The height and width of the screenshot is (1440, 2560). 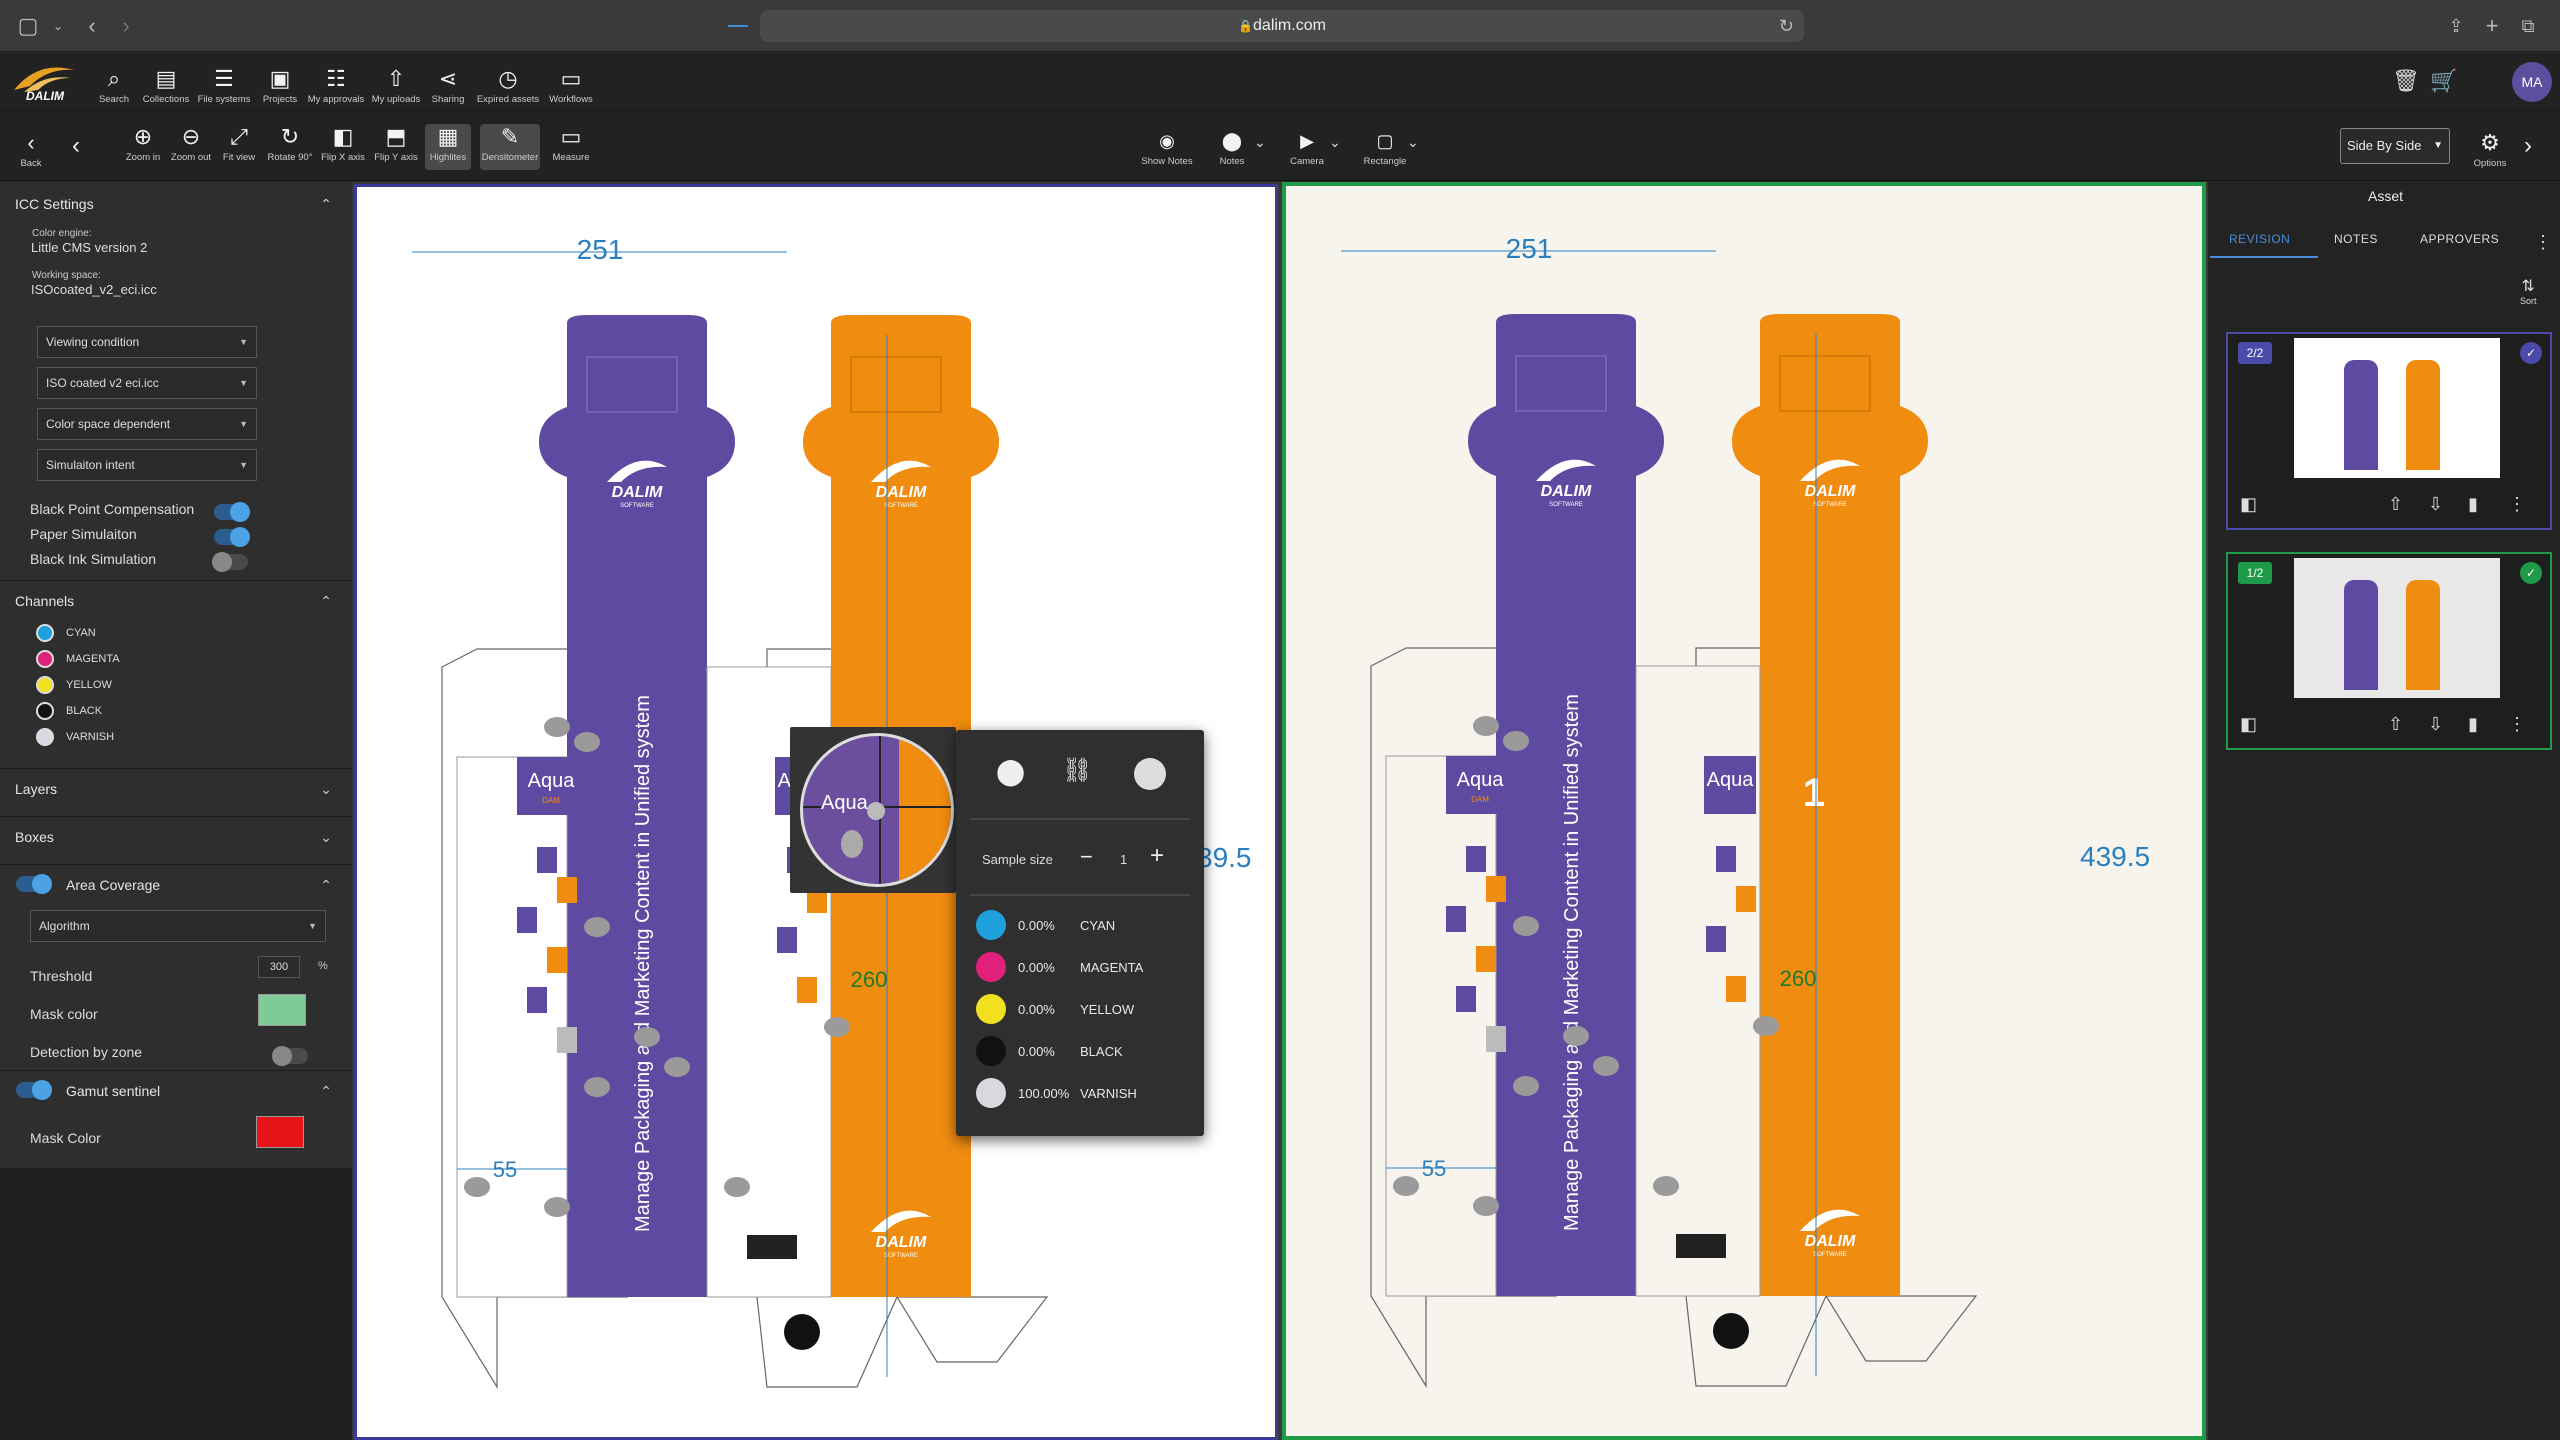 I want to click on gamut-sentinel-toggle, so click(x=34, y=1090).